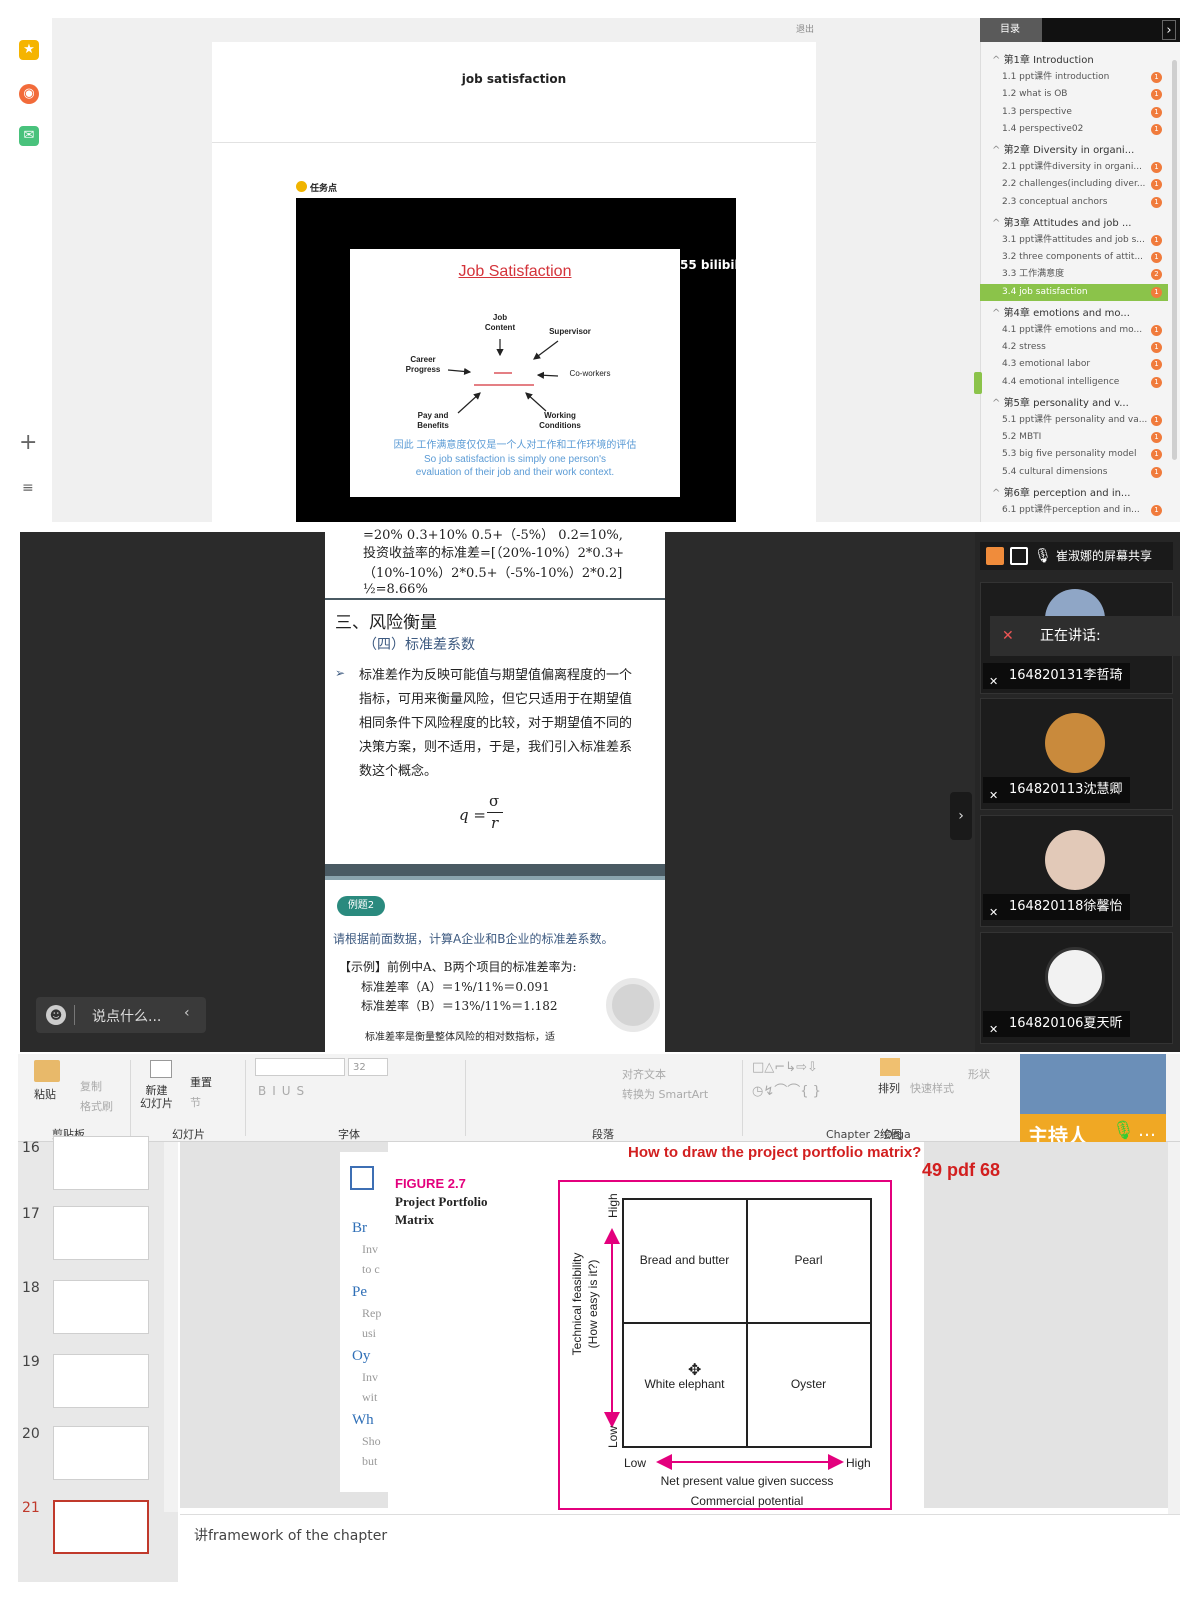 This screenshot has width=1200, height=1600. I want to click on y-high-label: High, so click(613, 1205).